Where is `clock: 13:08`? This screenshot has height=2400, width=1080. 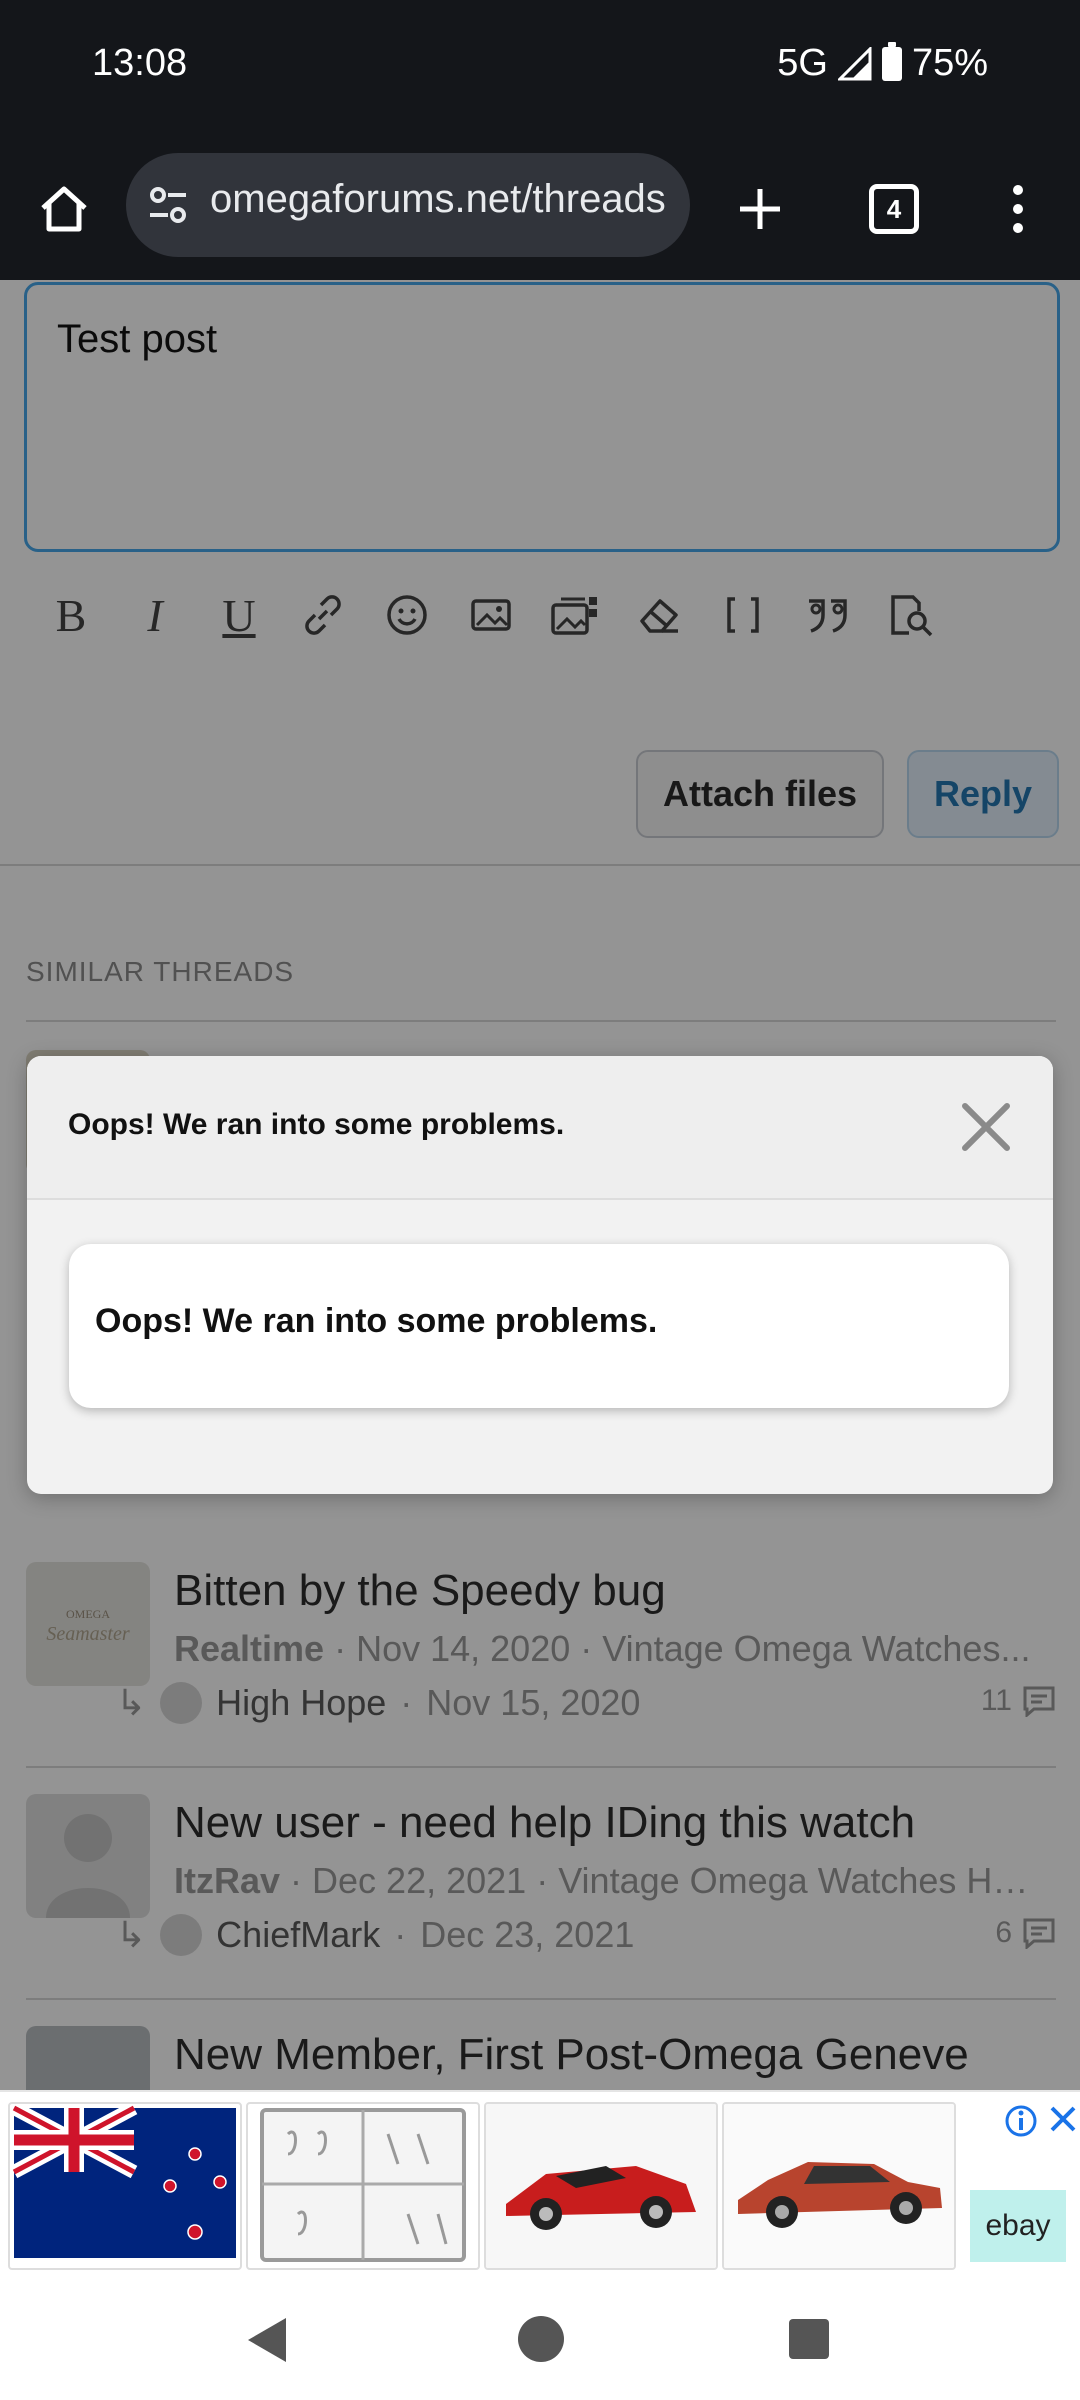 clock: 13:08 is located at coordinates (140, 63).